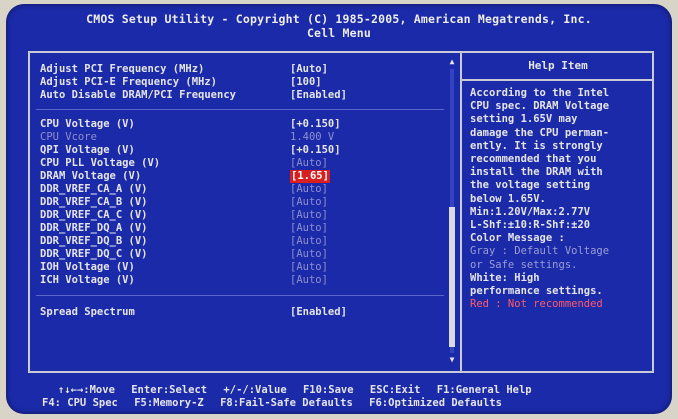  What do you see at coordinates (540, 251) in the screenshot?
I see `help-line-gray: Gray : Default Voltage` at bounding box center [540, 251].